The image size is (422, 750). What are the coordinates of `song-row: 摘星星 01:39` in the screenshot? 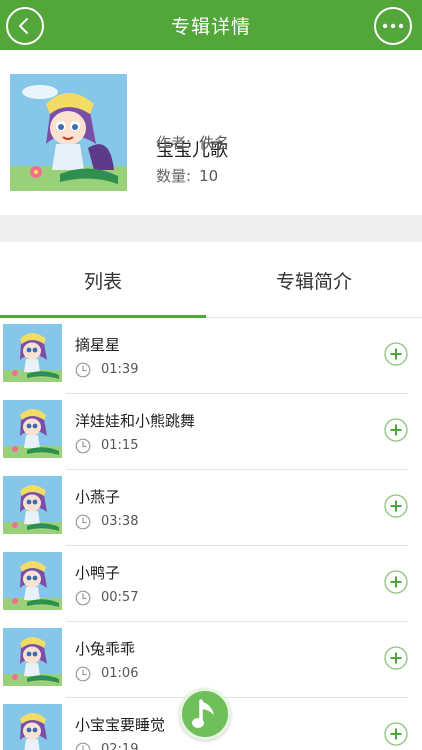 It's located at (211, 356).